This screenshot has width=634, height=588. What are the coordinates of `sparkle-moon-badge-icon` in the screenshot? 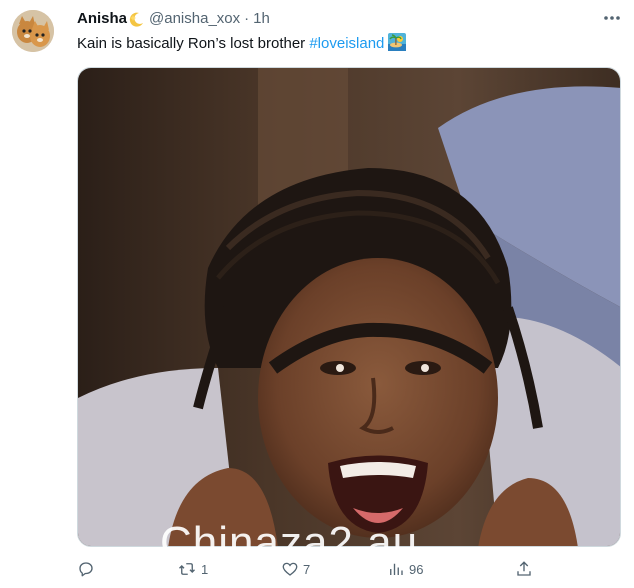 It's located at (136, 19).